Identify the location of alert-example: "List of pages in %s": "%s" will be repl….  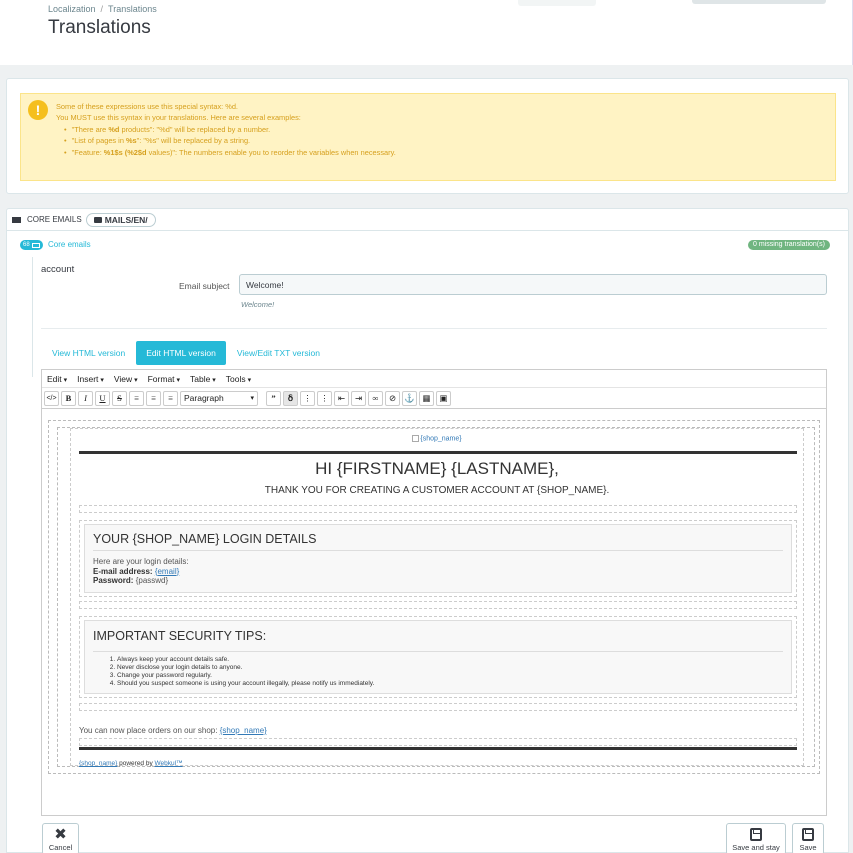
(449, 140).